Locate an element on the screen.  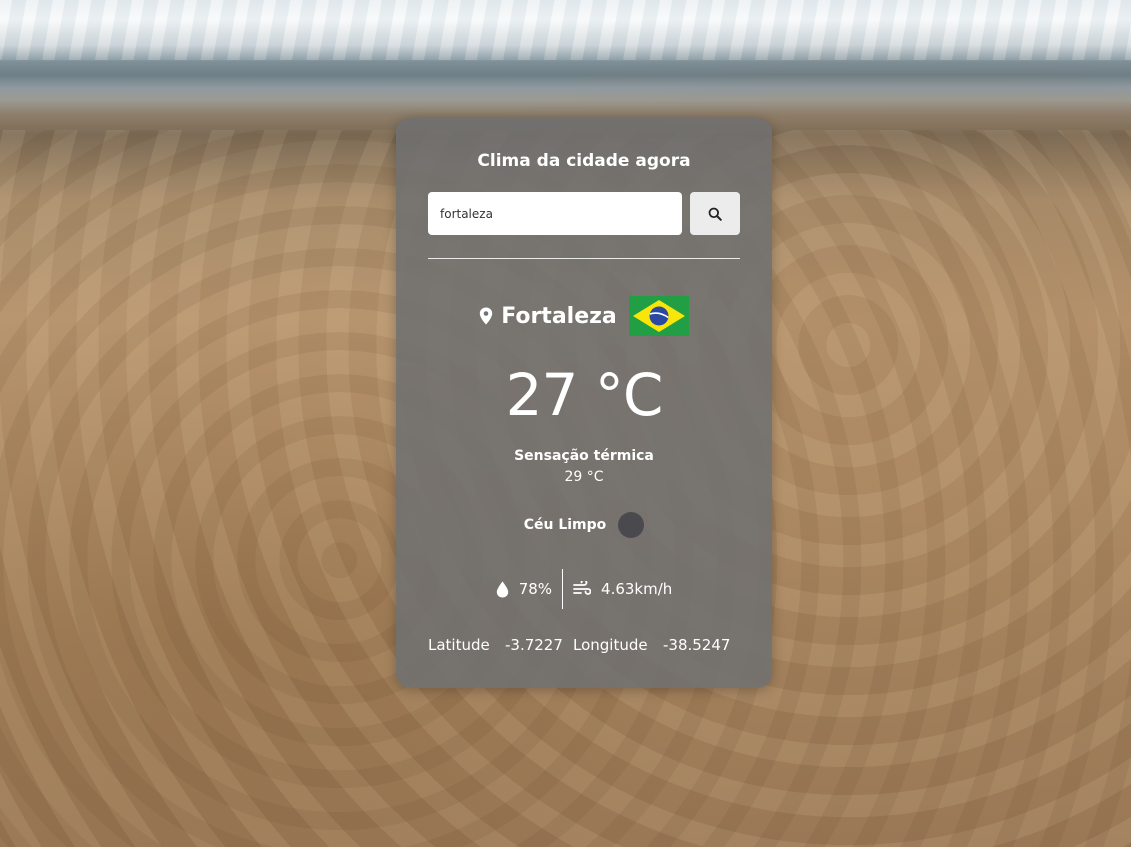
longitude-label: Longitude is located at coordinates (610, 645).